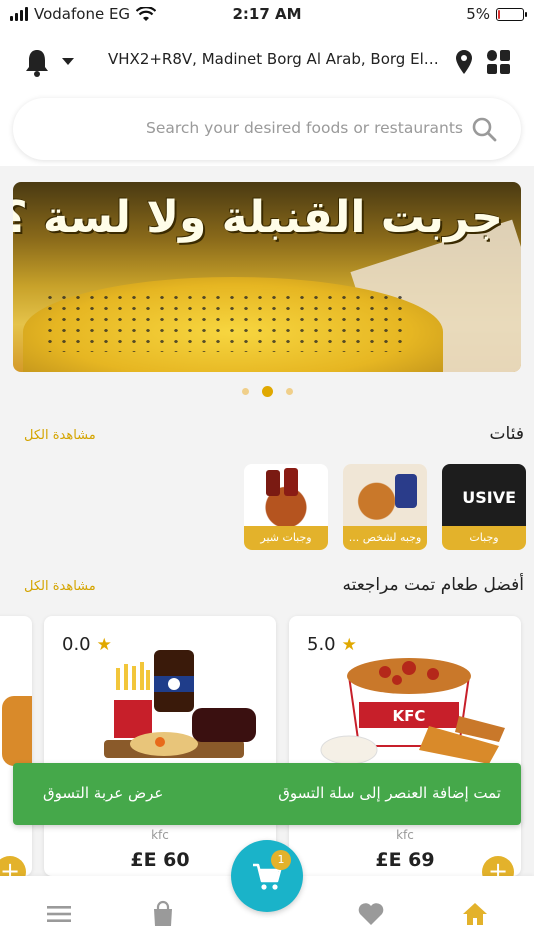 The image size is (534, 950). I want to click on clock: 2:17 AM, so click(267, 14).